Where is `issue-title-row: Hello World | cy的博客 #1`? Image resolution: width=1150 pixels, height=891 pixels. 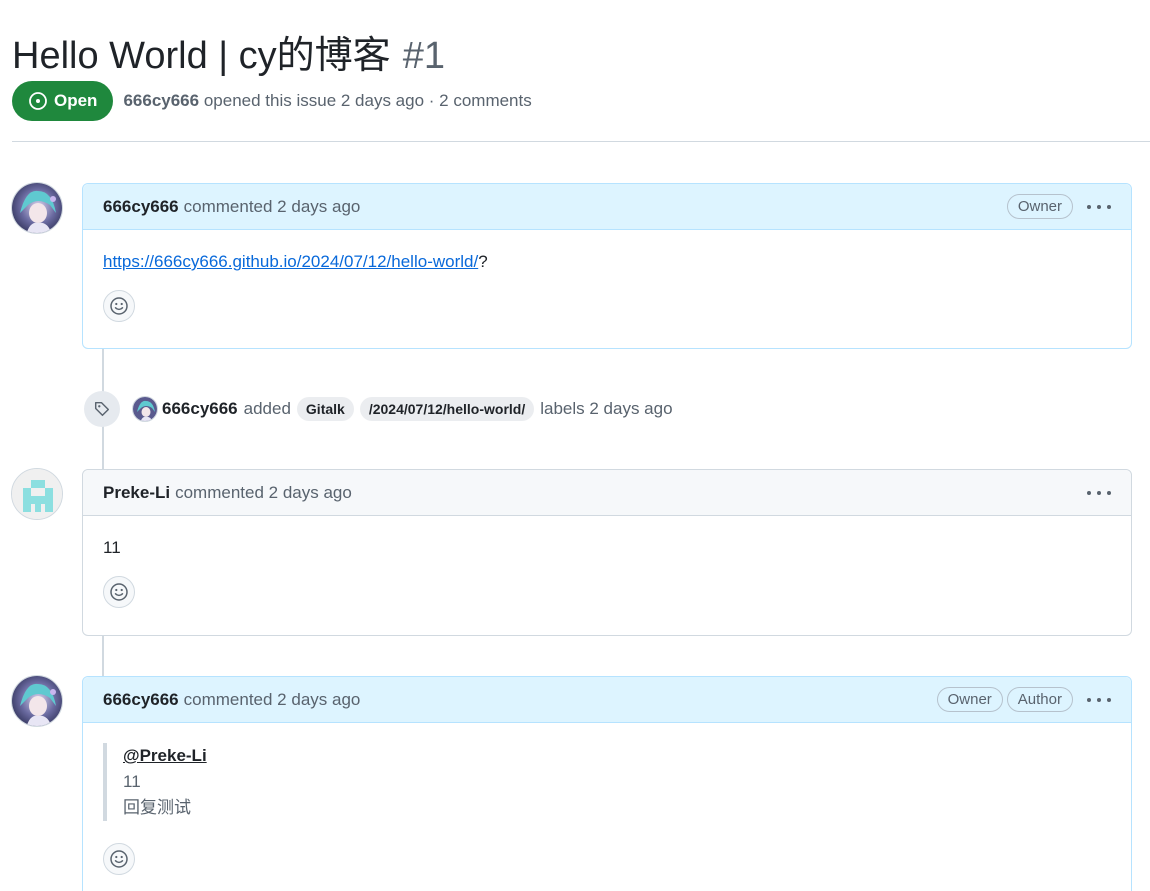 issue-title-row: Hello World | cy的博客 #1 is located at coordinates (228, 50).